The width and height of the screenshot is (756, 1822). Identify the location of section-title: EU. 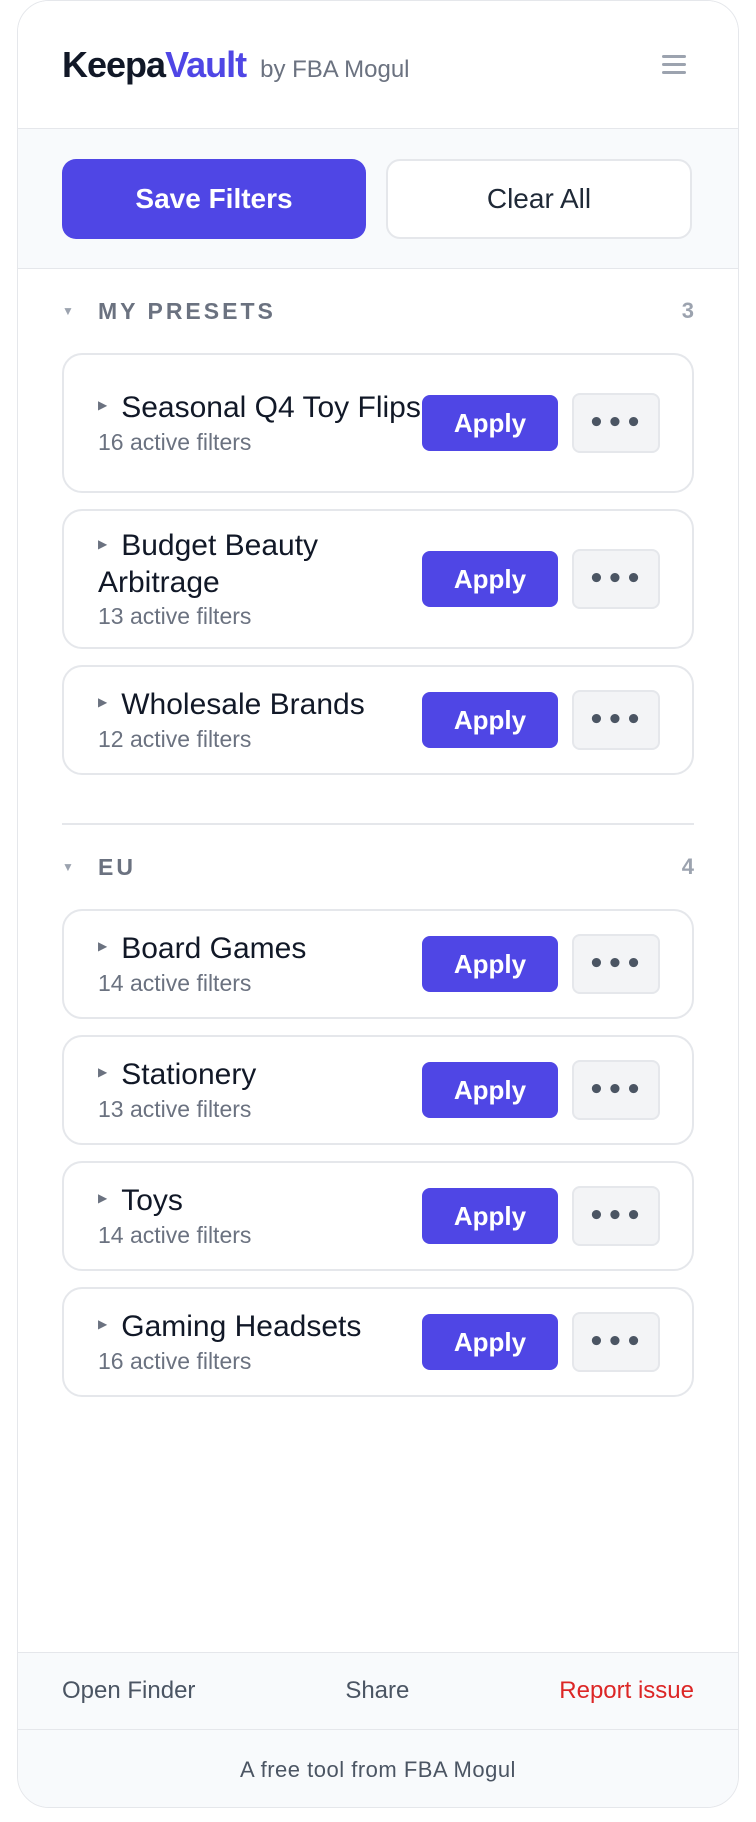
(117, 866).